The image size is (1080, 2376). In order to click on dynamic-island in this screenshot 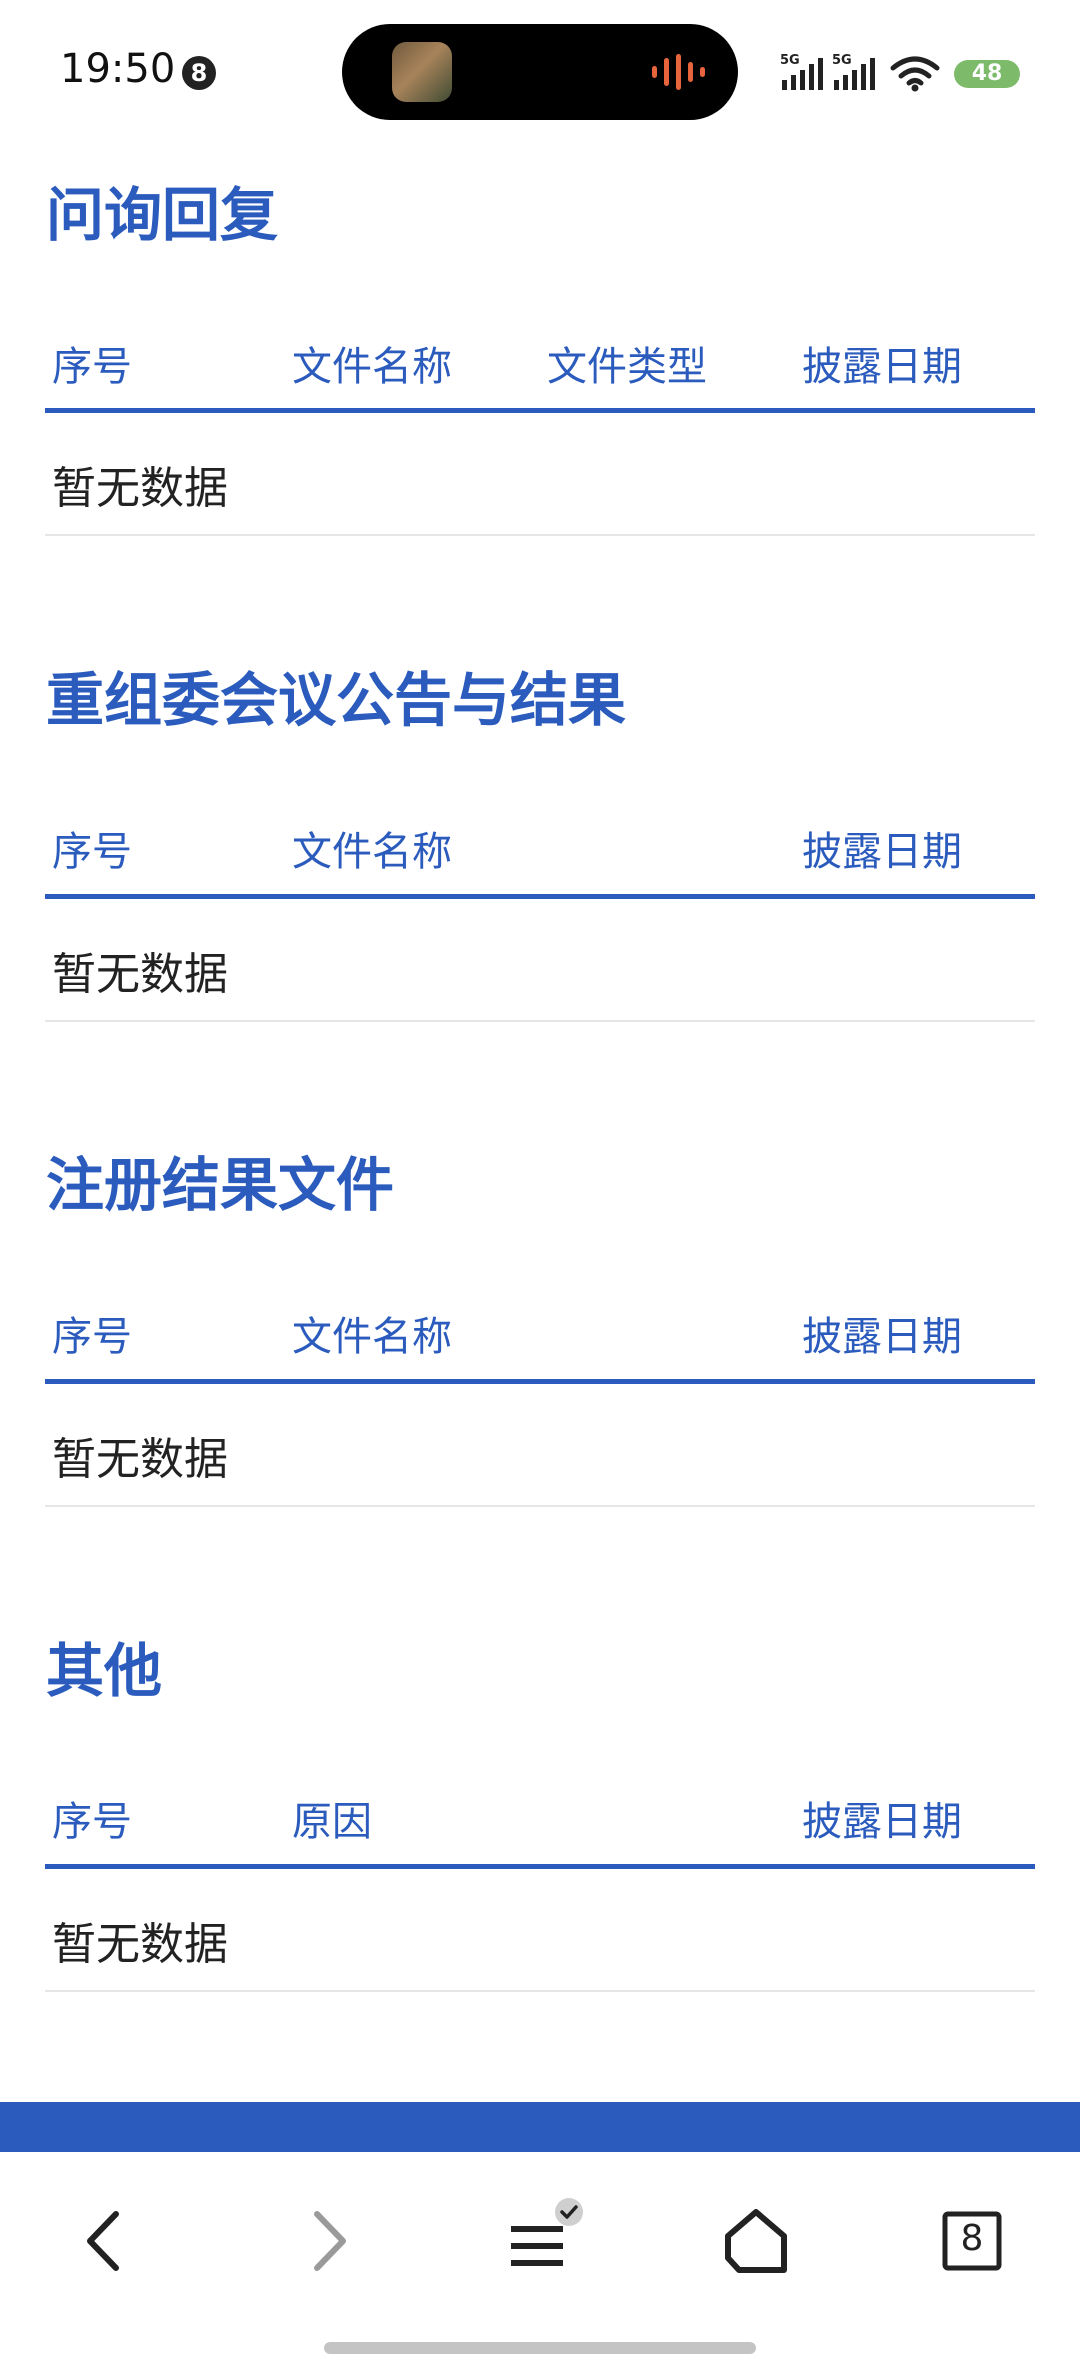, I will do `click(540, 72)`.